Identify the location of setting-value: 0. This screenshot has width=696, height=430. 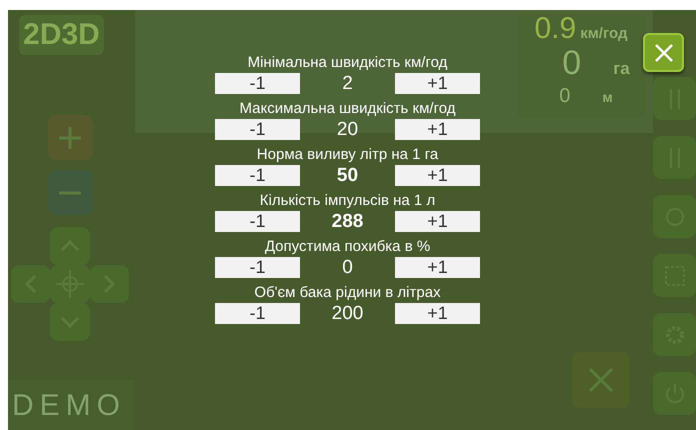
(347, 267).